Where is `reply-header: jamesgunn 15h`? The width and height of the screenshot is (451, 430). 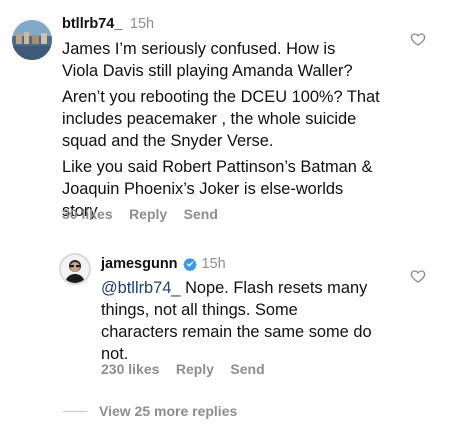 reply-header: jamesgunn 15h is located at coordinates (163, 264).